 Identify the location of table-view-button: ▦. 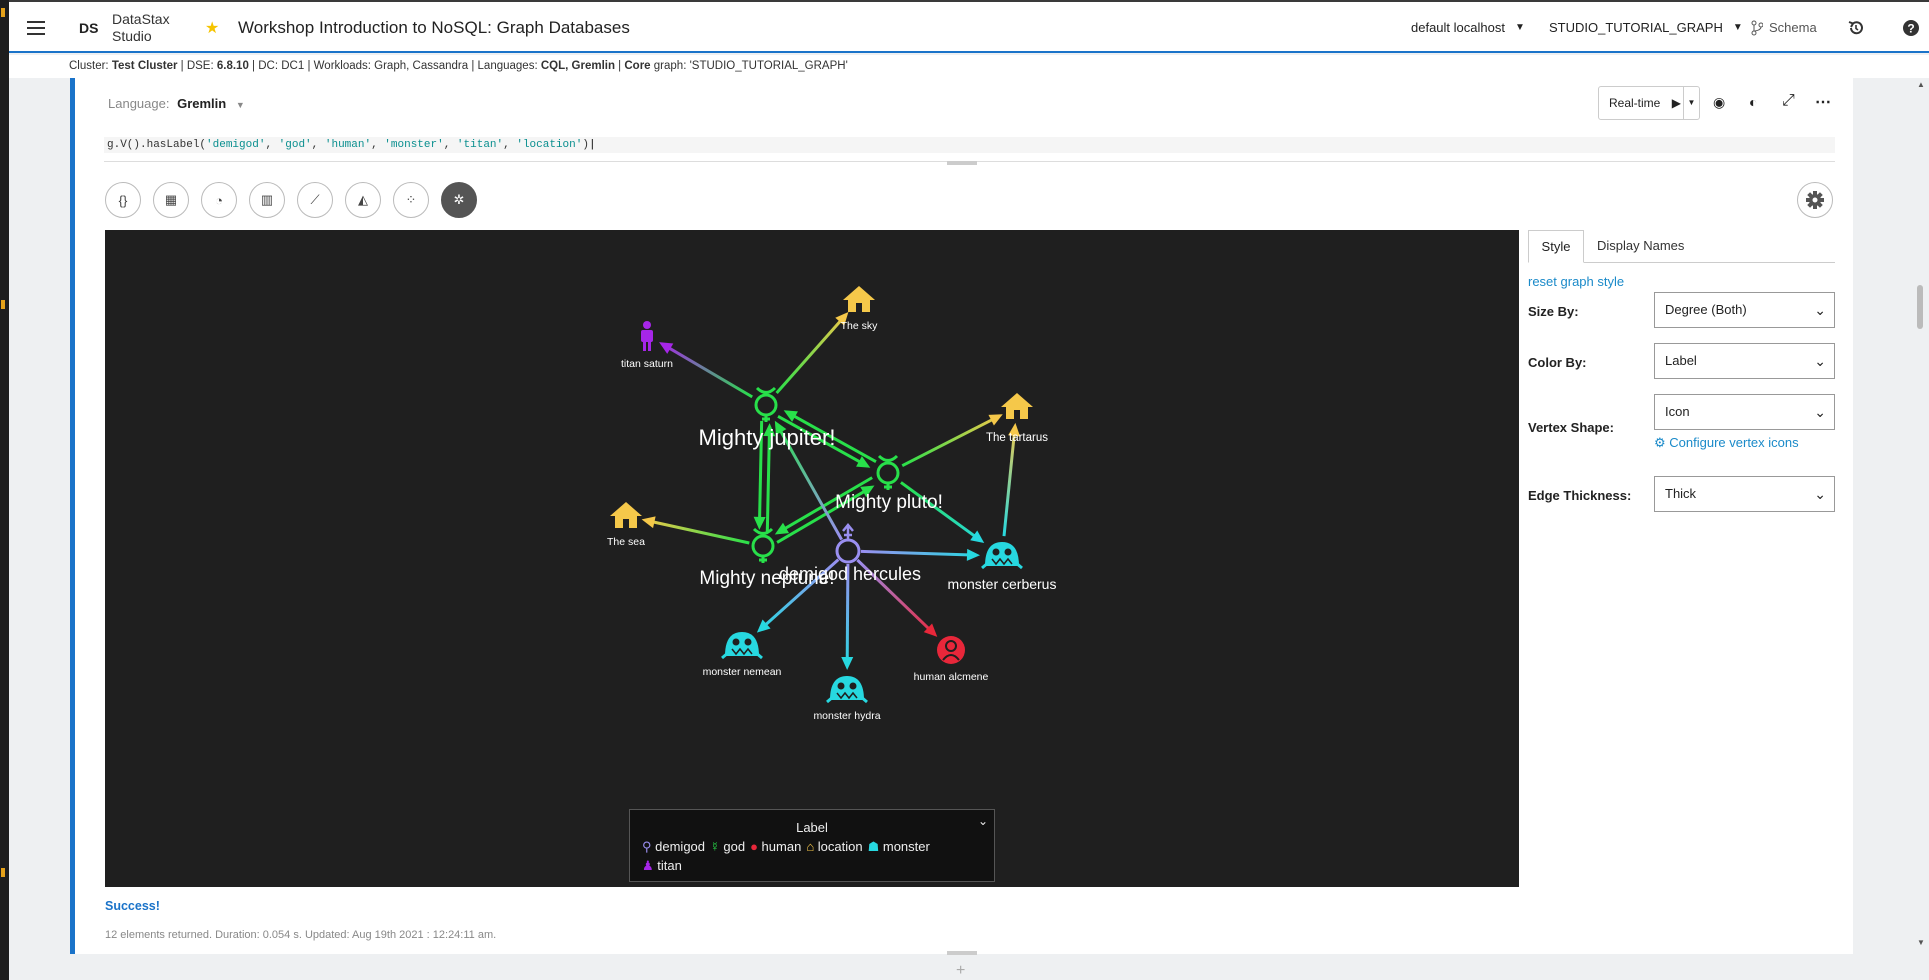
(171, 200).